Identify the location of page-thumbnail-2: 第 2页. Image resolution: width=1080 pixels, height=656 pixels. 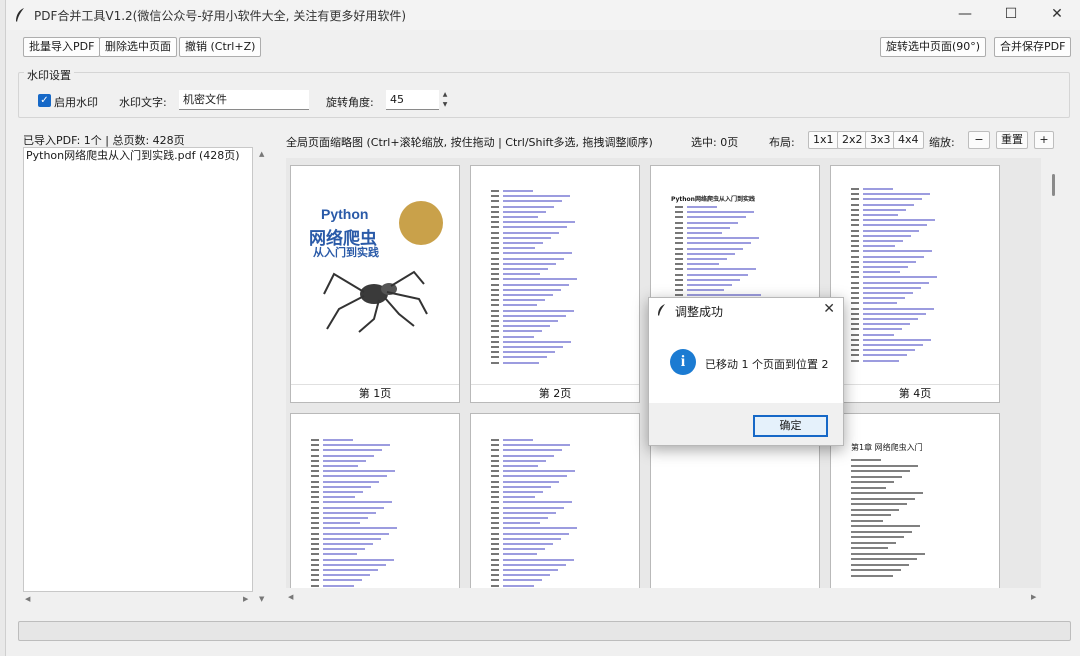
(555, 284).